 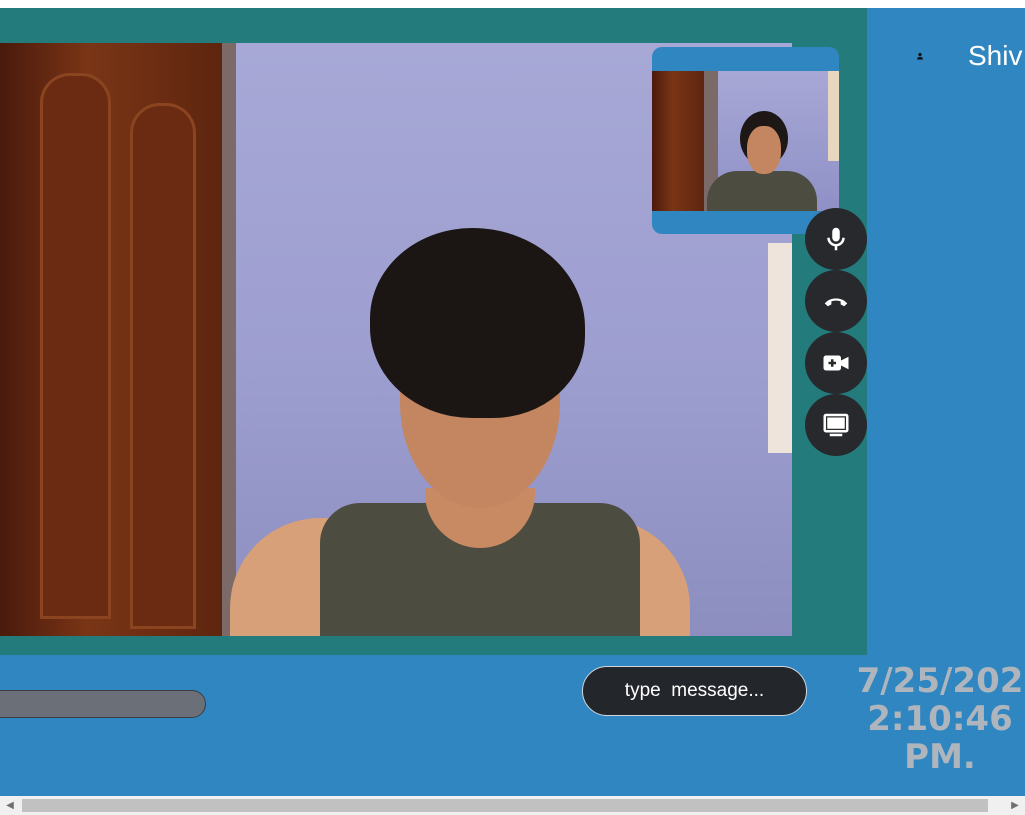 I want to click on local-preview, so click(x=745, y=140).